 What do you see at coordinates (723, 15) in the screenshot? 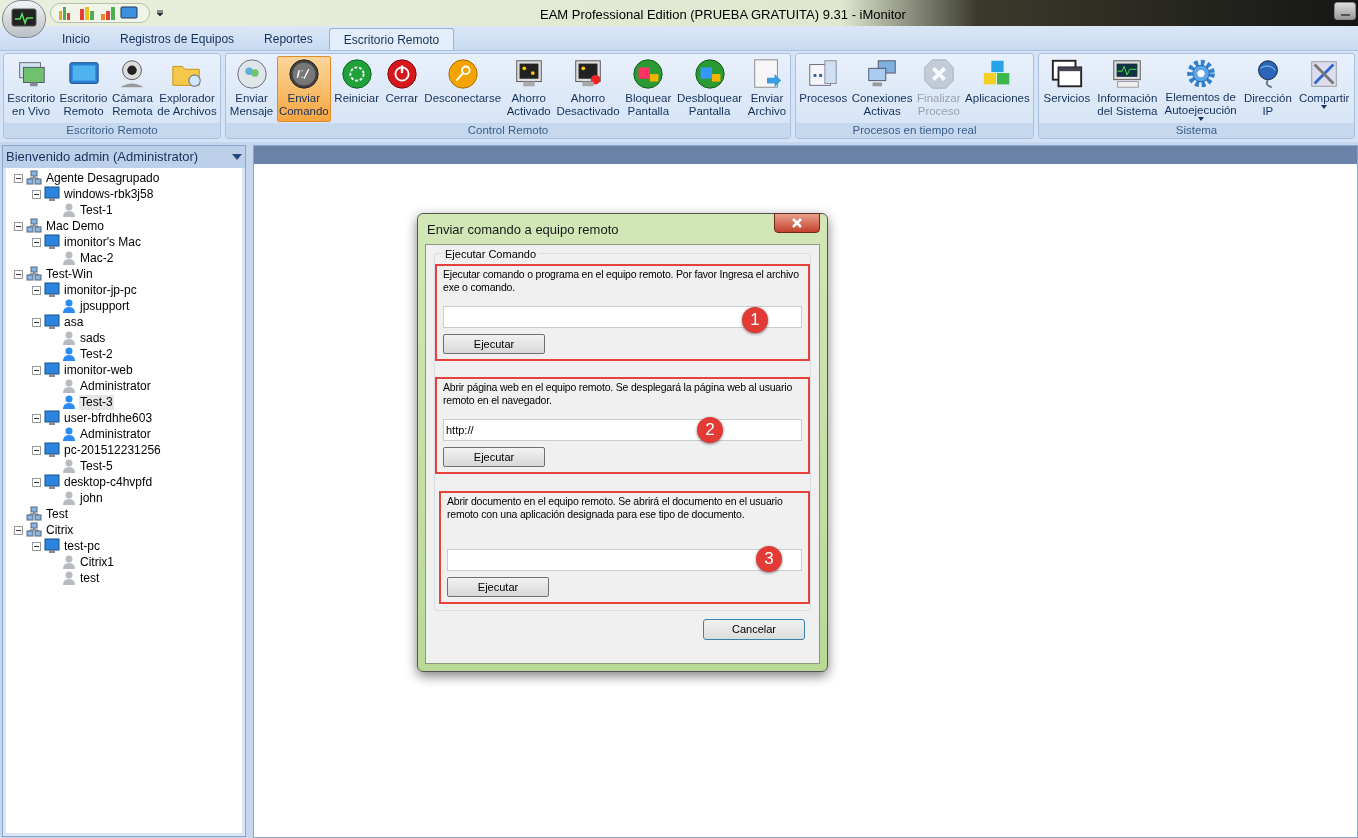
I see `window-title: EAM Professional Edition (PRUEBA GRATUITA) 9.31 - iMonitor` at bounding box center [723, 15].